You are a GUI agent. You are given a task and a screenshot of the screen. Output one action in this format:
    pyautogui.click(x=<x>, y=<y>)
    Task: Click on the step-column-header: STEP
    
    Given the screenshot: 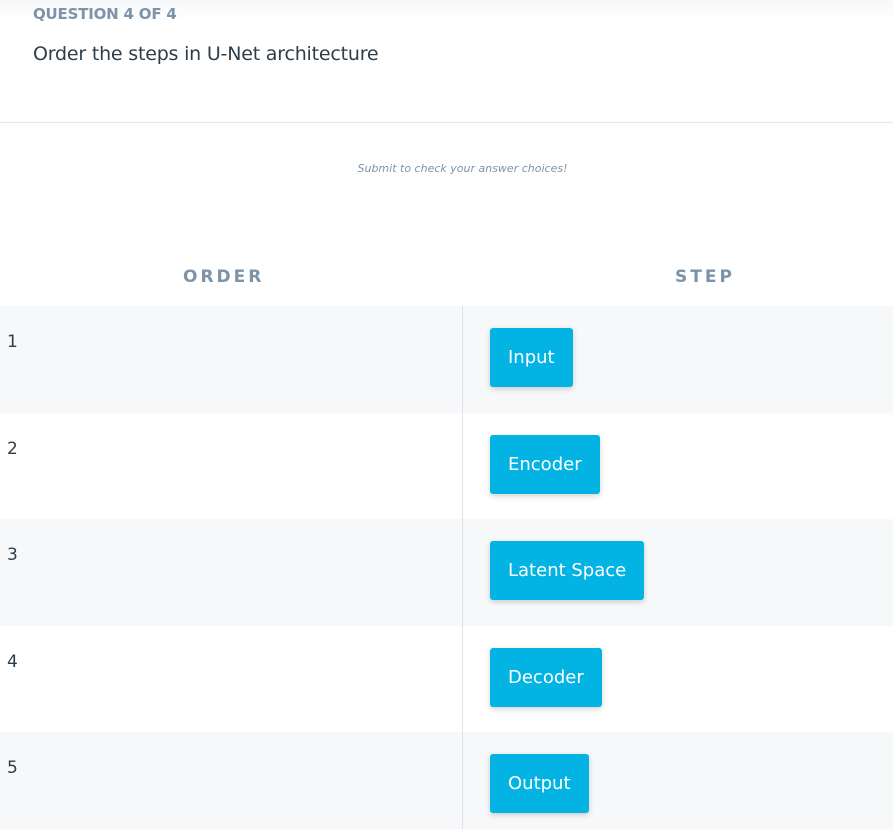 What is the action you would take?
    pyautogui.click(x=705, y=277)
    